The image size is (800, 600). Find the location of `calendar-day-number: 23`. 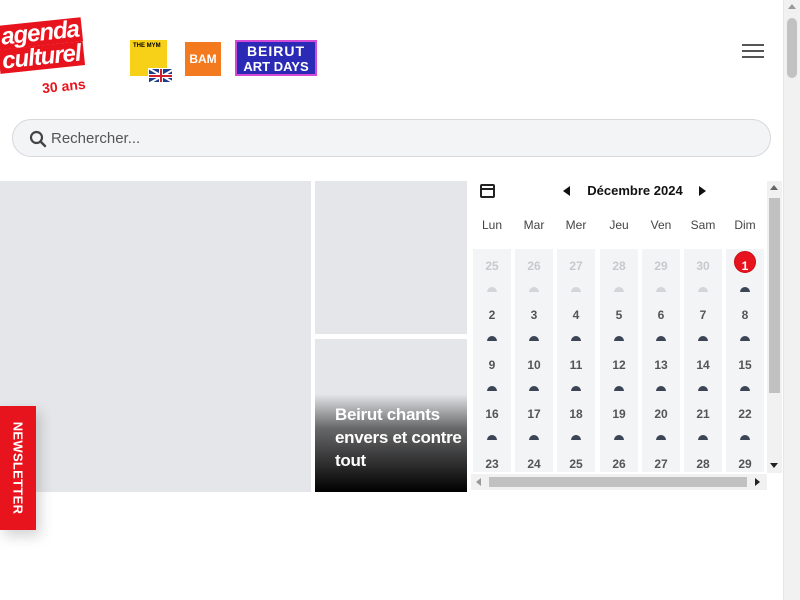

calendar-day-number: 23 is located at coordinates (492, 464).